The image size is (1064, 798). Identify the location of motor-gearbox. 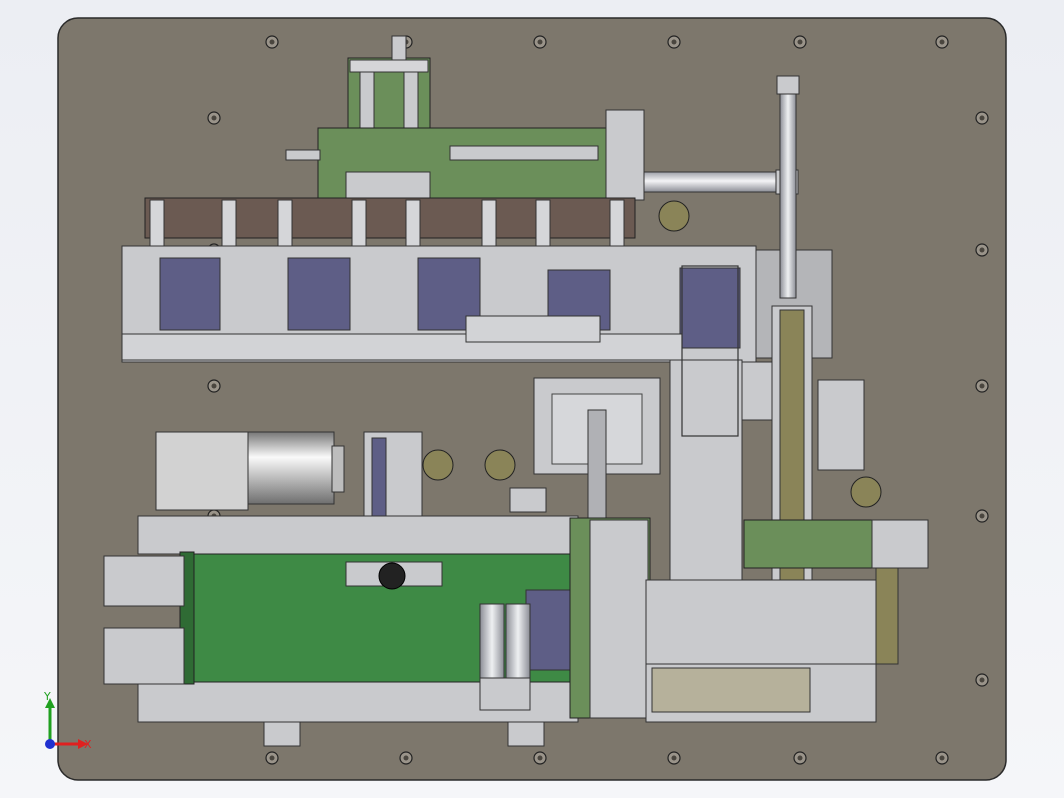
(202, 471).